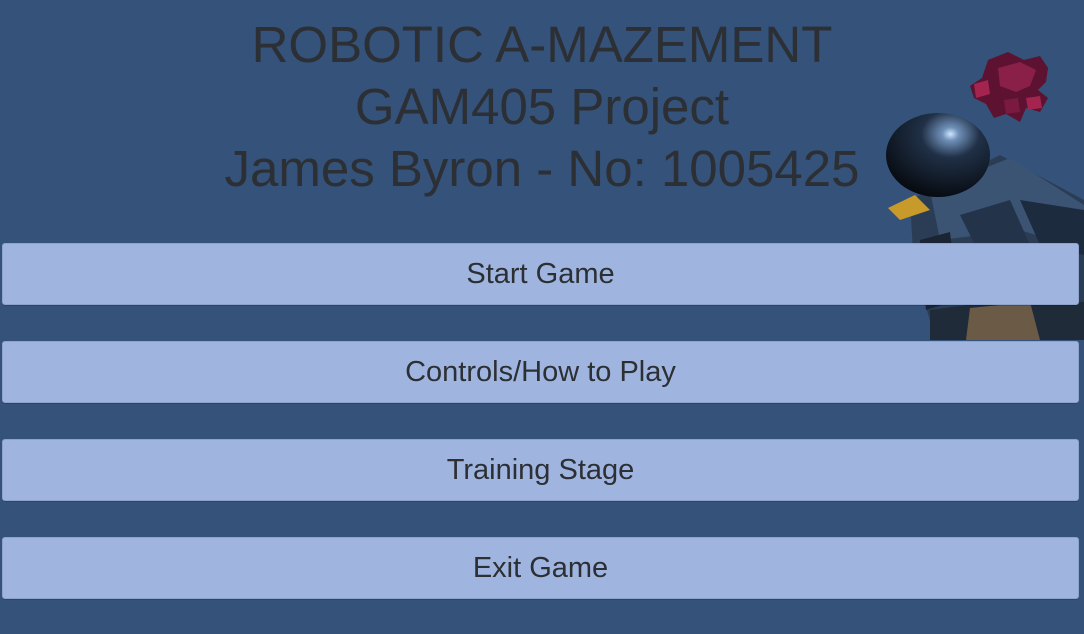 The height and width of the screenshot is (634, 1084). I want to click on training-stage-button: Training Stage, so click(540, 470).